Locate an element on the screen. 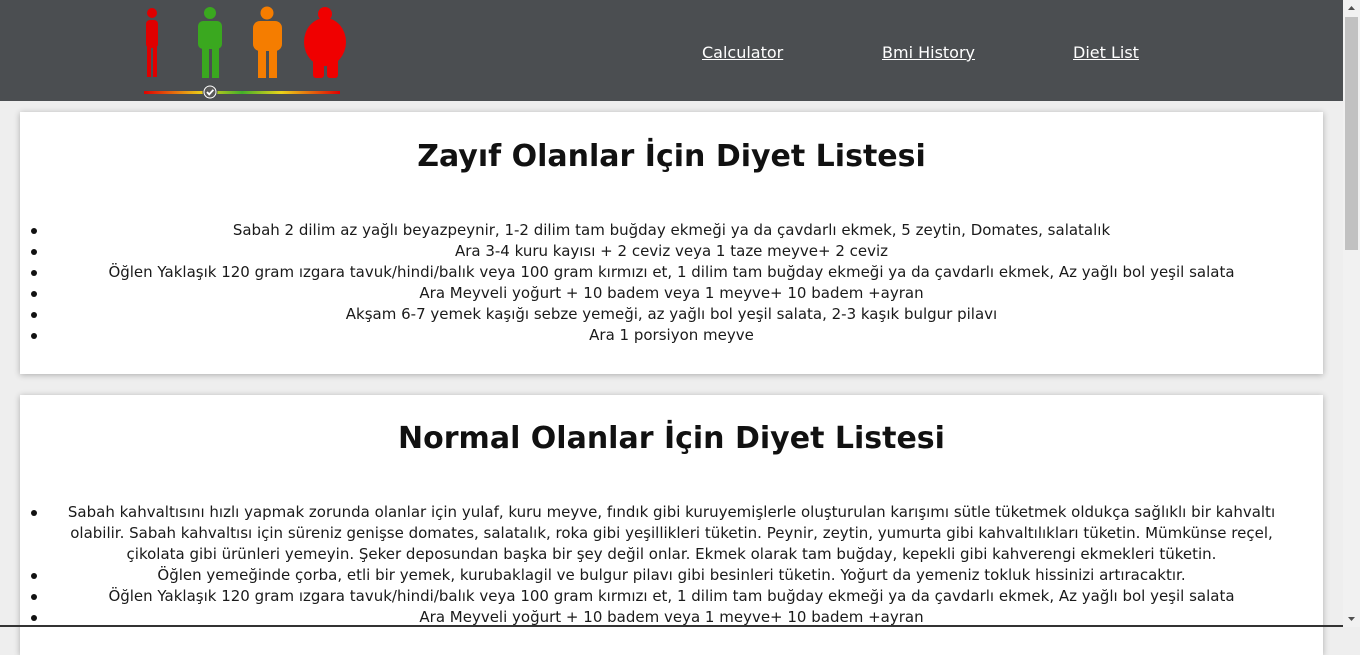 Image resolution: width=1360 pixels, height=655 pixels. list-item: Ara 1 porsiyon meyve is located at coordinates (657, 335).